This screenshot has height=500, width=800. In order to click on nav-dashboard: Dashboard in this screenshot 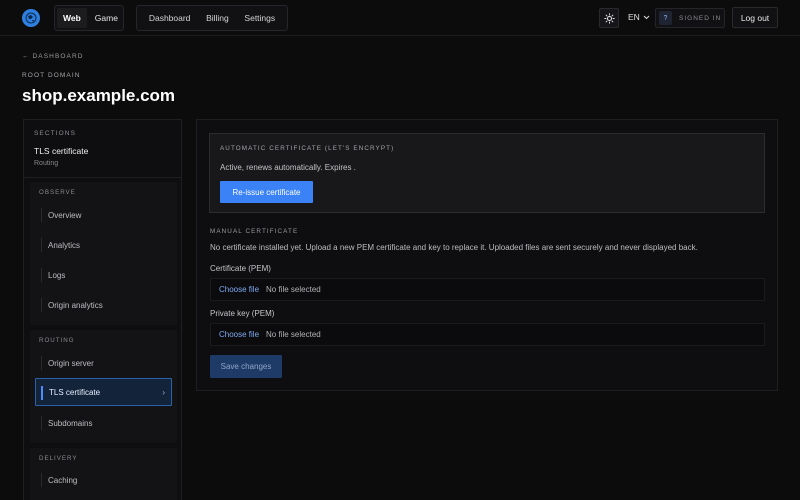, I will do `click(170, 18)`.